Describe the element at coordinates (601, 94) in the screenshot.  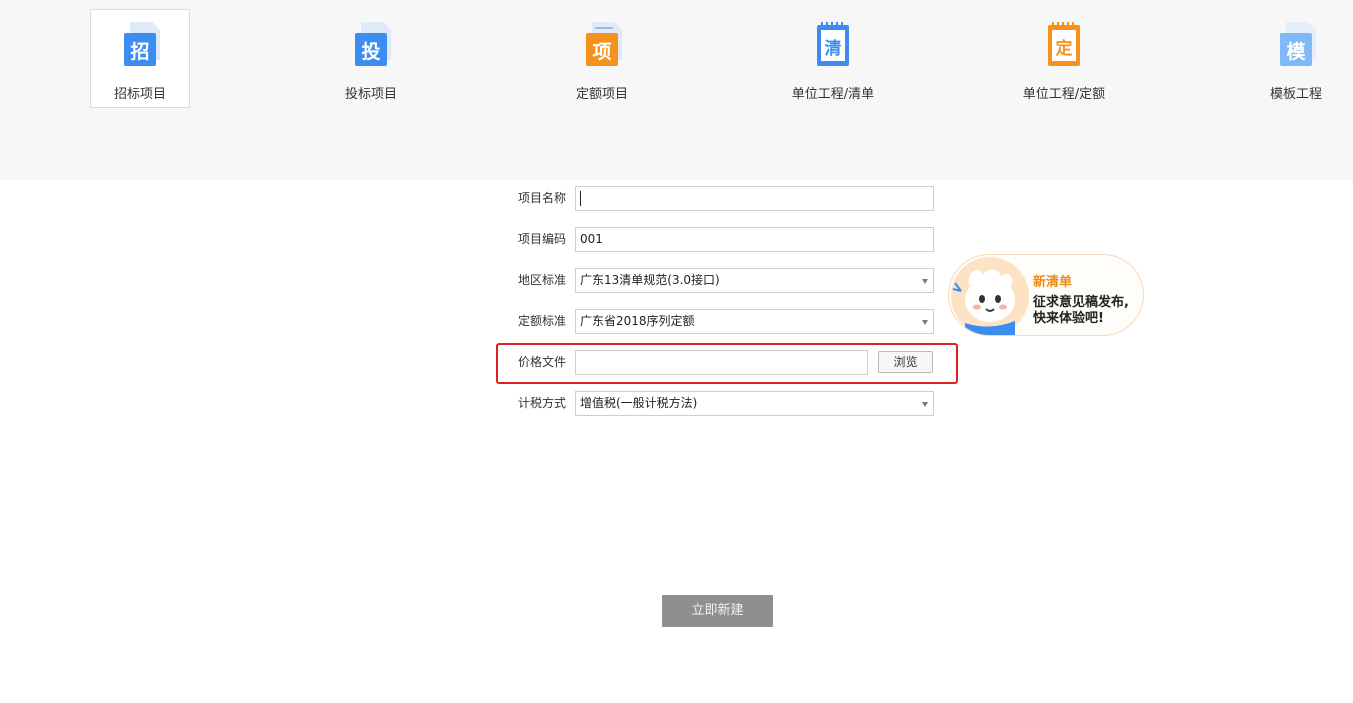
I see `tool-label: 定额项目` at that location.